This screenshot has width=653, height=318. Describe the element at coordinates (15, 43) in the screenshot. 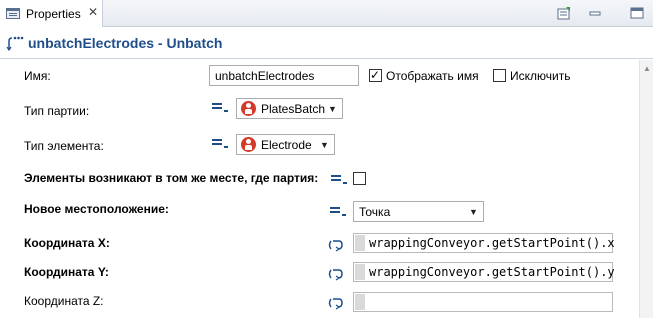

I see `unbatch-icon` at that location.